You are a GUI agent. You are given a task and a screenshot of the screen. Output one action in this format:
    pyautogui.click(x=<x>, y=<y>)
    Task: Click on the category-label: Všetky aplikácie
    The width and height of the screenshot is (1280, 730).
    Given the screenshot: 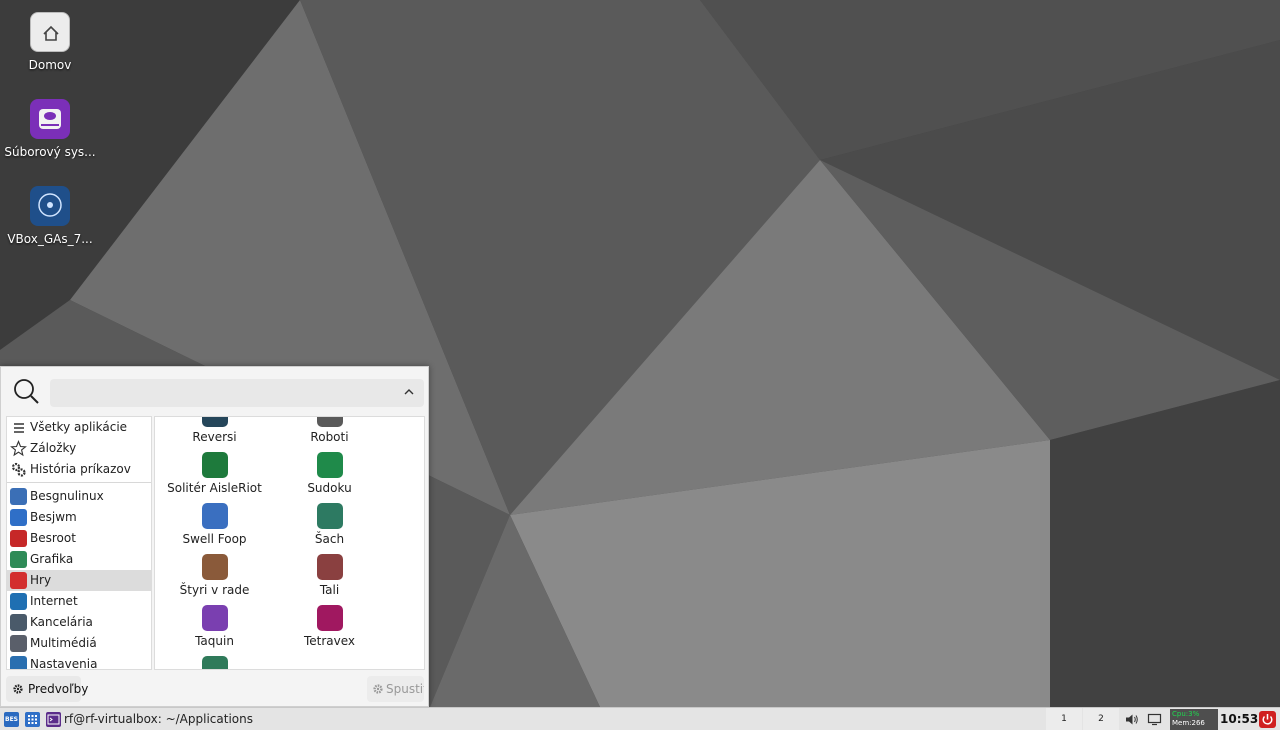 What is the action you would take?
    pyautogui.click(x=79, y=427)
    